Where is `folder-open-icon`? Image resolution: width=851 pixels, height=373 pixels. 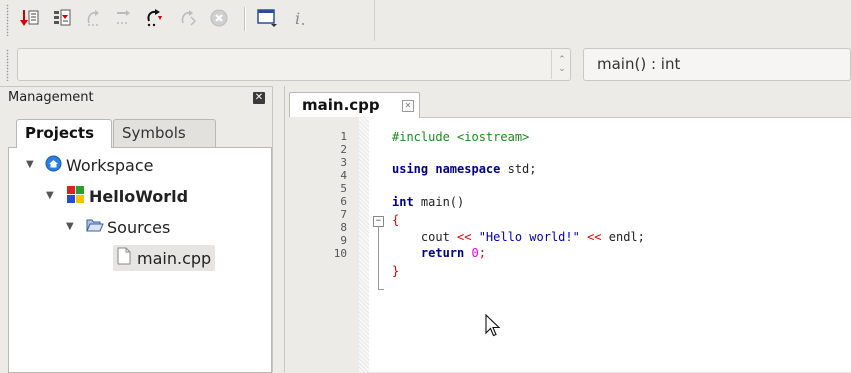 folder-open-icon is located at coordinates (95, 227).